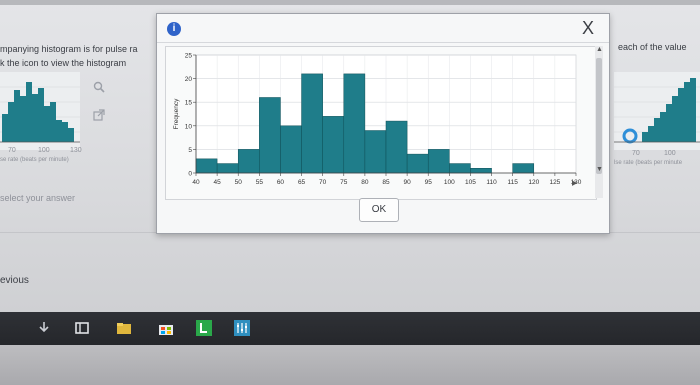 This screenshot has height=385, width=700. Describe the element at coordinates (533, 182) in the screenshot. I see `x-tick-label: 120` at that location.